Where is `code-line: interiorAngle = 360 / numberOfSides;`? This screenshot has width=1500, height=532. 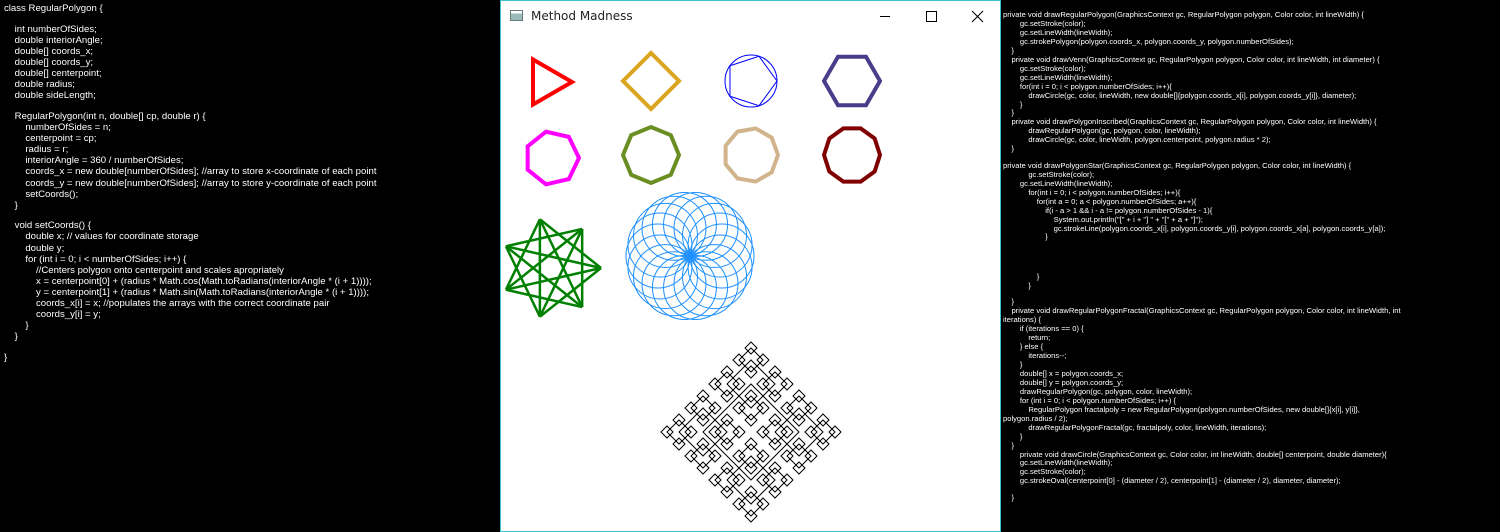
code-line: interiorAngle = 360 / numberOfSides; is located at coordinates (94, 161).